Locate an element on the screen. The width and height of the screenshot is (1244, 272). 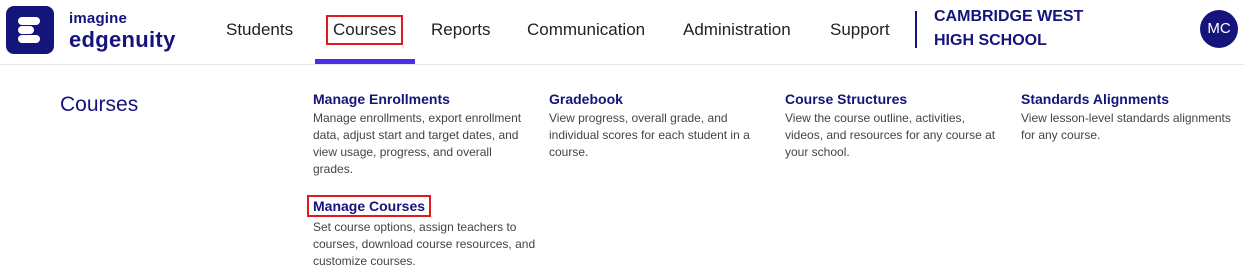
active-tab-indicator is located at coordinates (365, 61).